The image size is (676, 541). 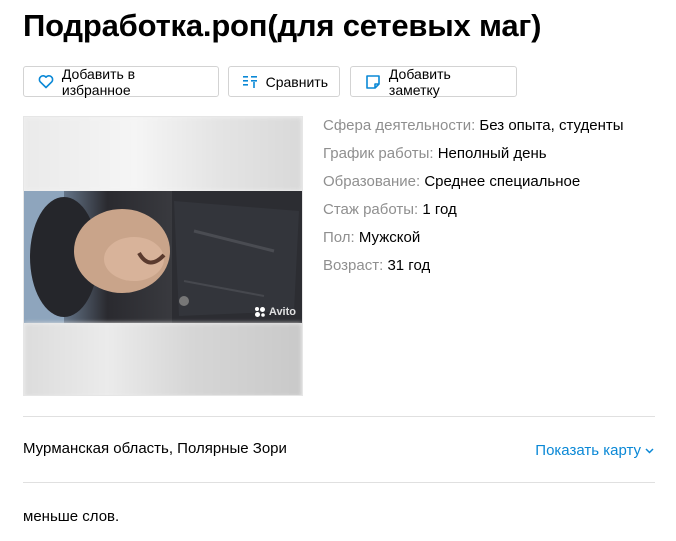 I want to click on show-map-link: Показать карту, so click(x=594, y=450).